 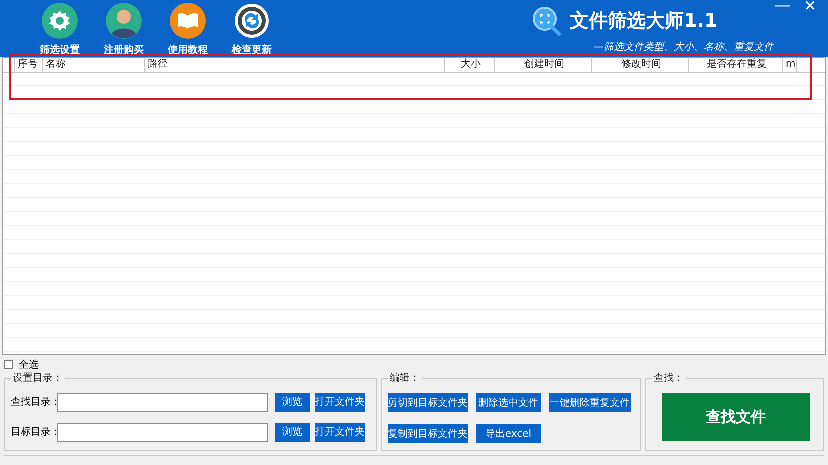 I want to click on group-title: 编辑：, so click(x=405, y=378).